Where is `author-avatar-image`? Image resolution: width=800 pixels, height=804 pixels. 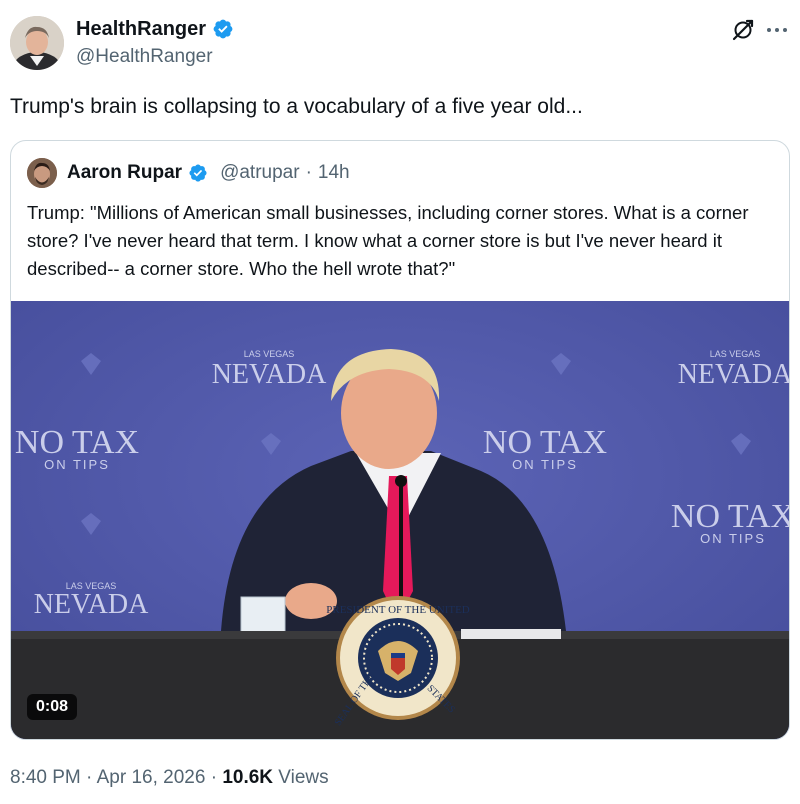
author-avatar-image is located at coordinates (37, 43).